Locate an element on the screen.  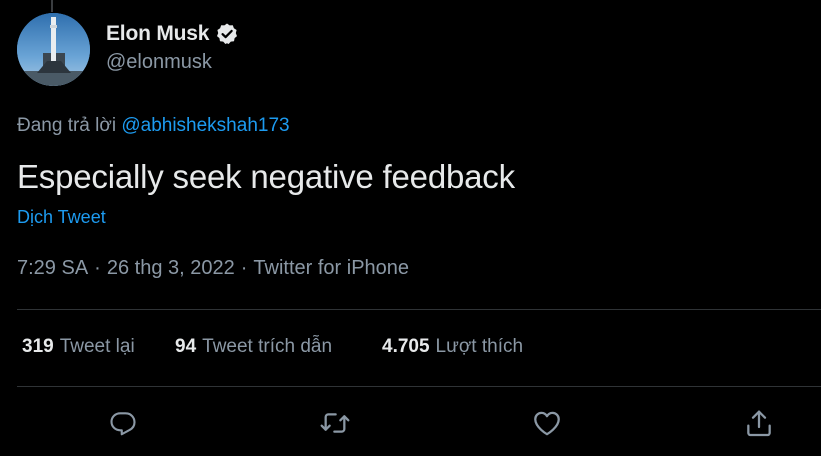
thread-connector-line is located at coordinates (52, 6).